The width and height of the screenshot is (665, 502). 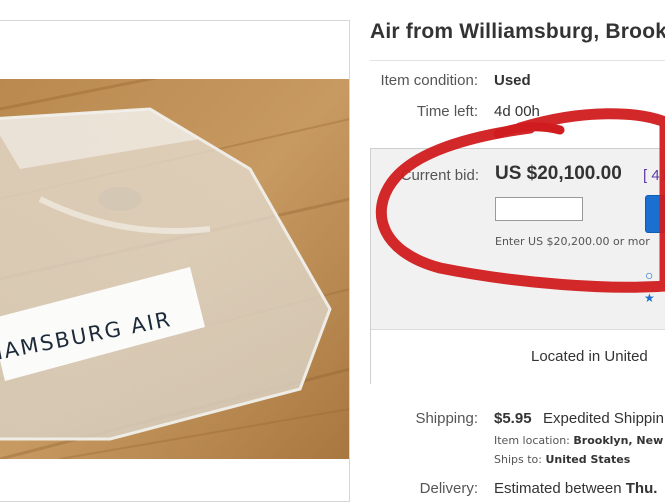 What do you see at coordinates (517, 31) in the screenshot?
I see `listing-title: Air from Williamsburg, Brook` at bounding box center [517, 31].